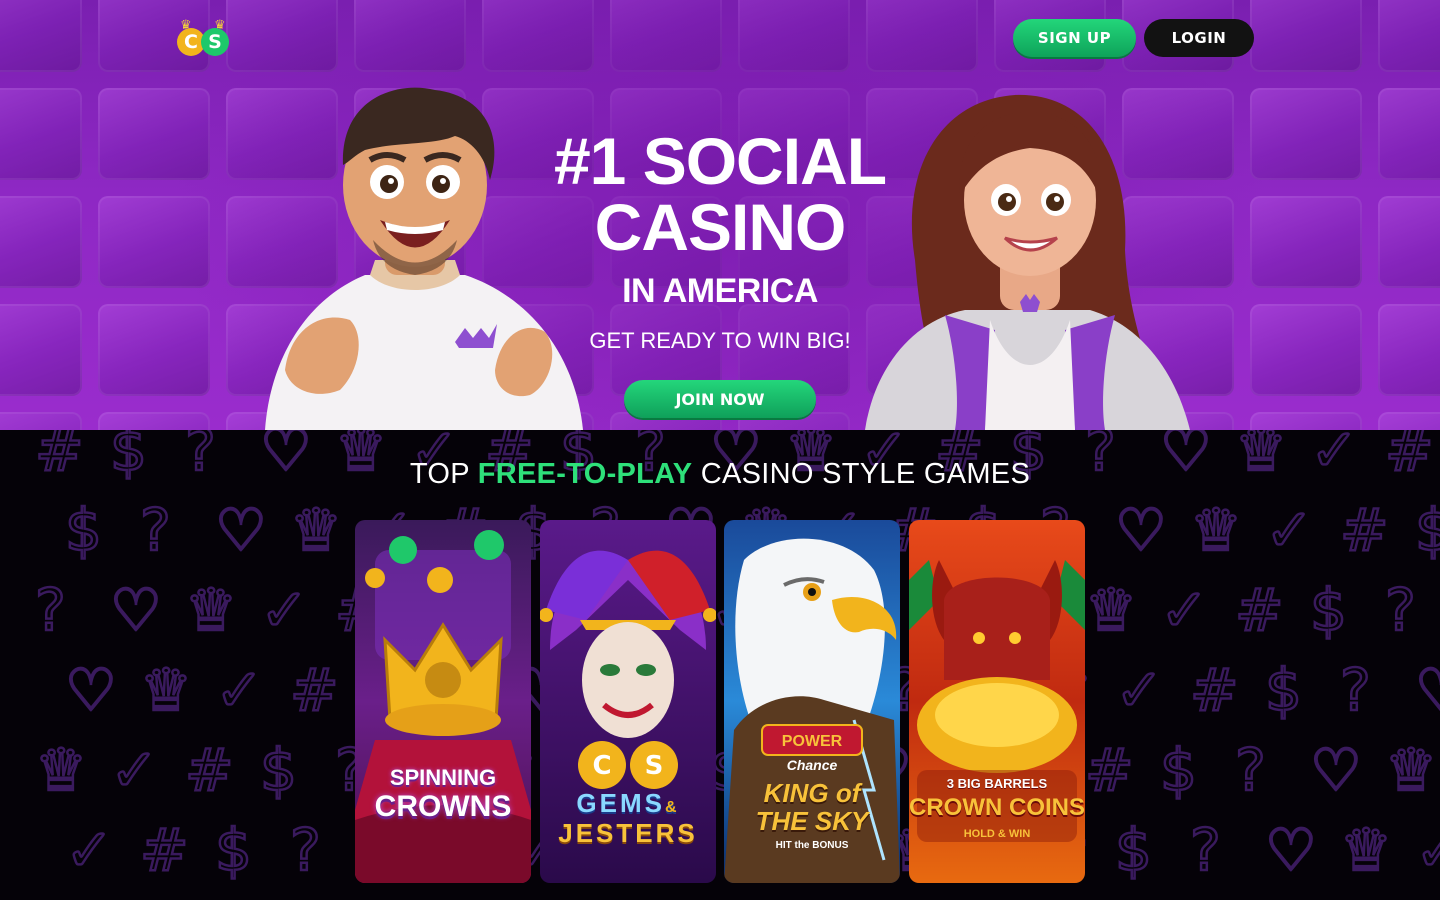 This screenshot has height=900, width=1440. I want to click on title-suffix: CASINO STYLE GAMES, so click(861, 474).